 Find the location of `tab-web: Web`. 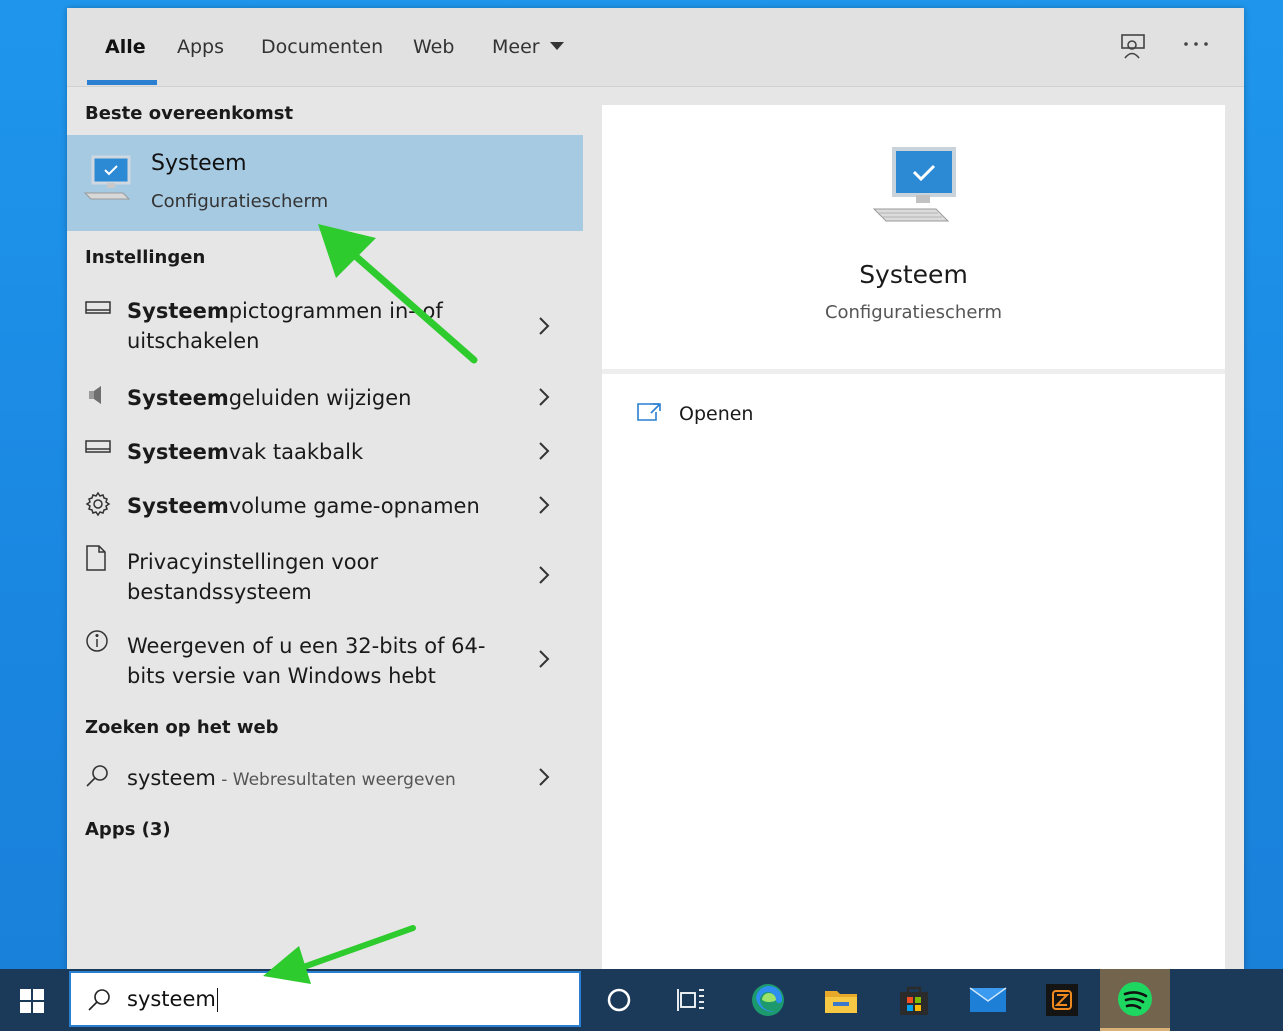

tab-web: Web is located at coordinates (433, 47).